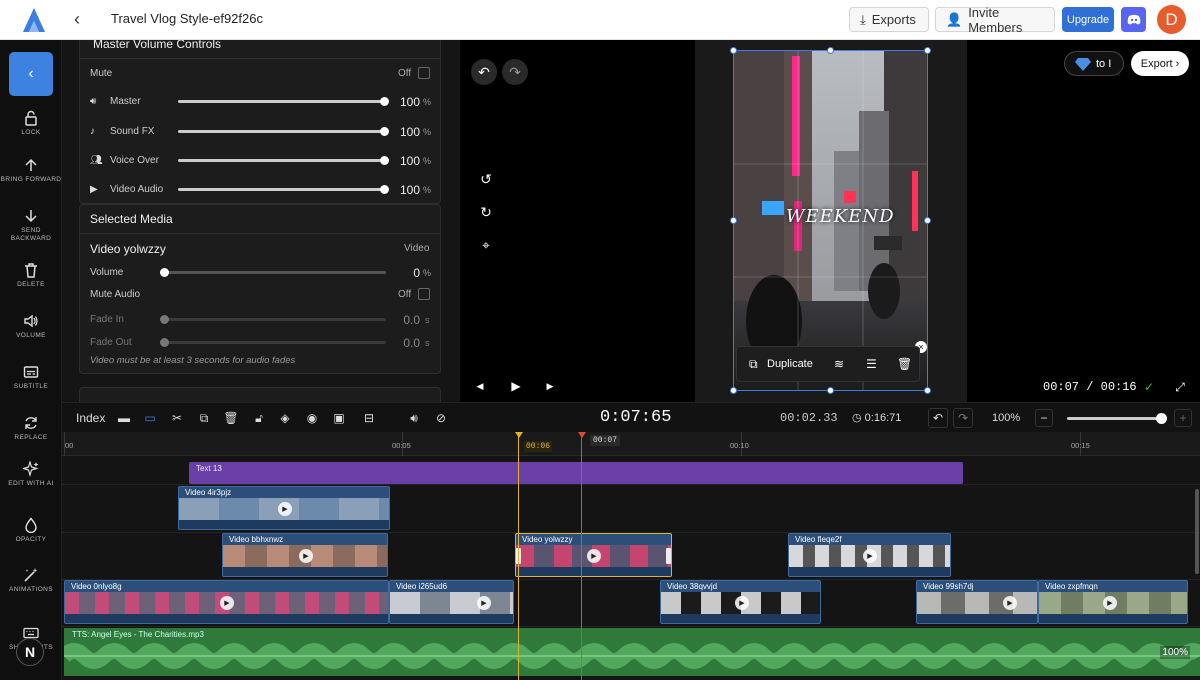  What do you see at coordinates (480, 386) in the screenshot?
I see `skip-back-button: ◀` at bounding box center [480, 386].